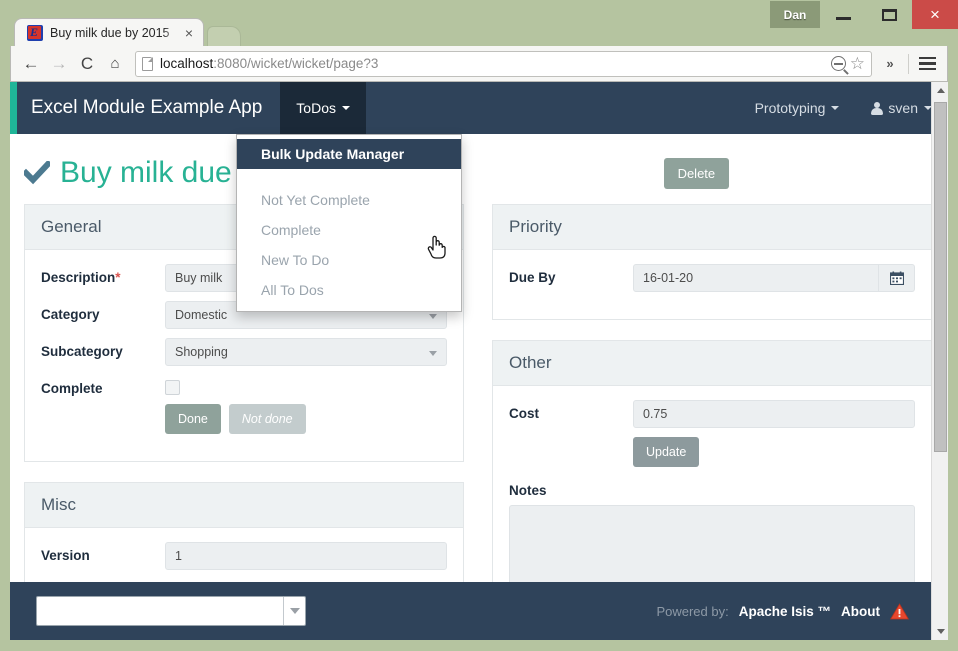 This screenshot has height=651, width=958. I want to click on back-button: ←, so click(31, 64).